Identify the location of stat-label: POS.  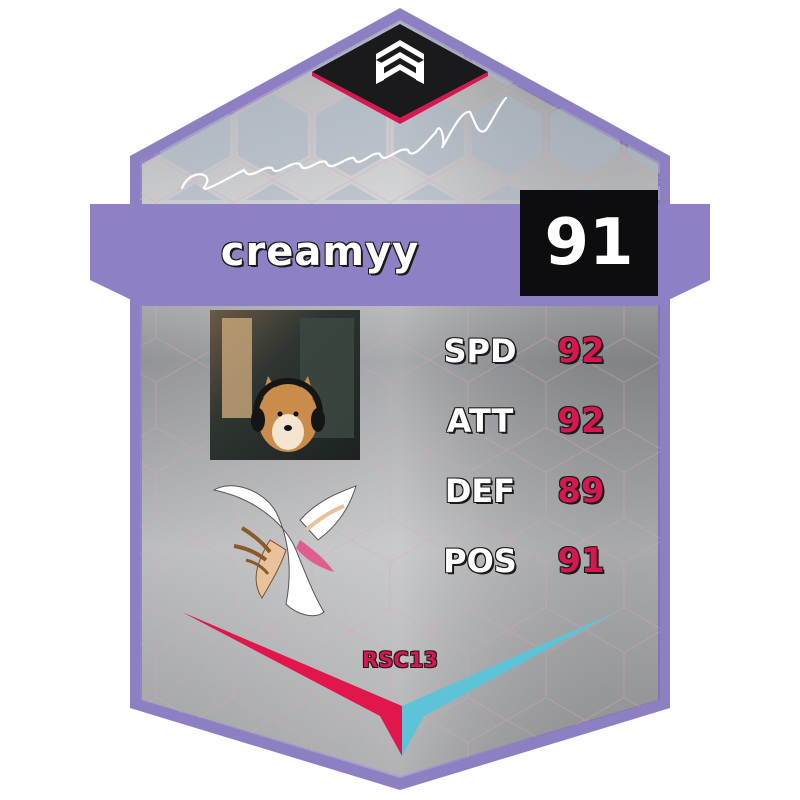
(480, 561).